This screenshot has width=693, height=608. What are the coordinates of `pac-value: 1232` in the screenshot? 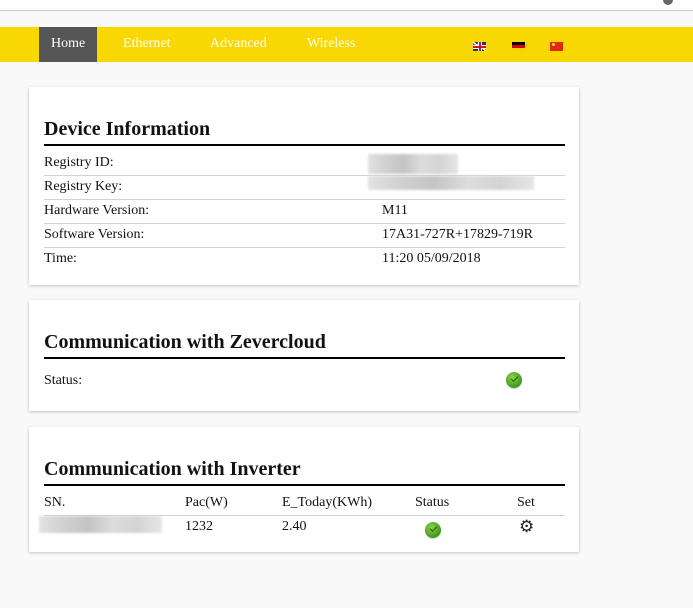 It's located at (199, 526).